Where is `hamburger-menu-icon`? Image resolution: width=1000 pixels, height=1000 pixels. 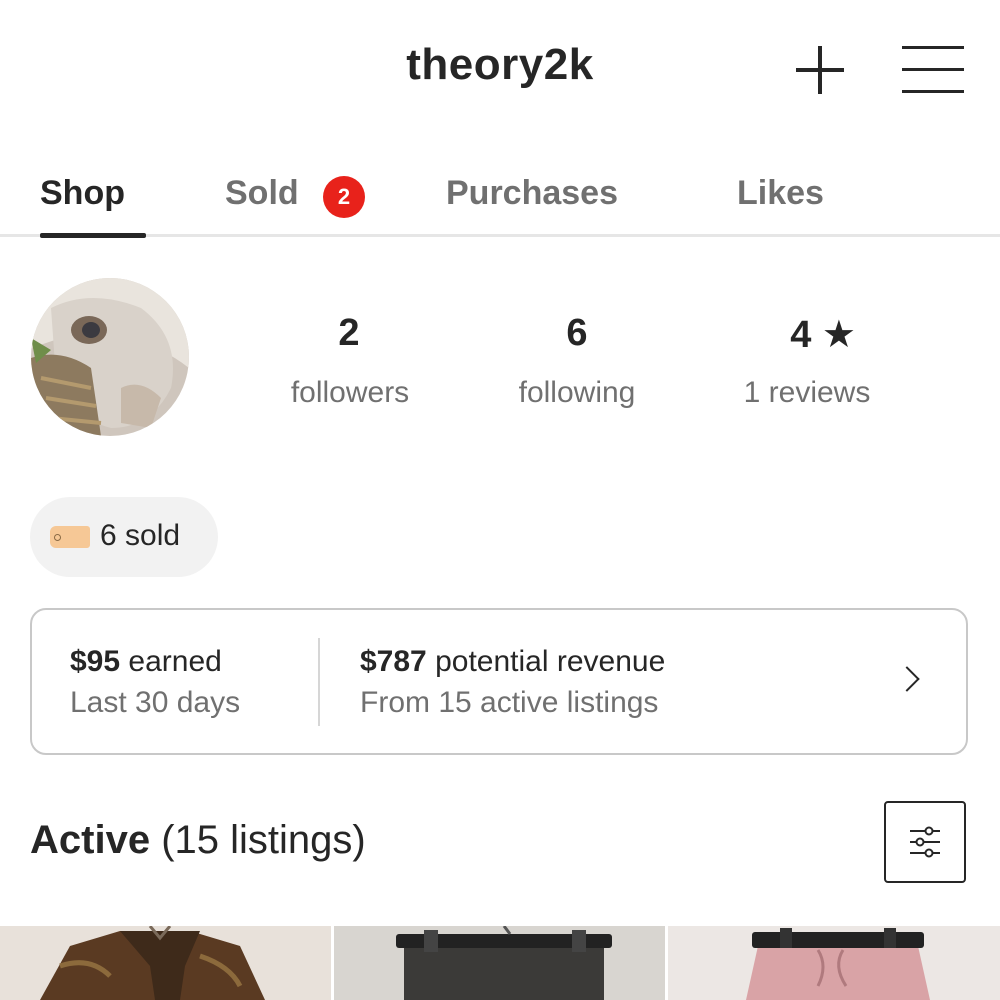 hamburger-menu-icon is located at coordinates (933, 70).